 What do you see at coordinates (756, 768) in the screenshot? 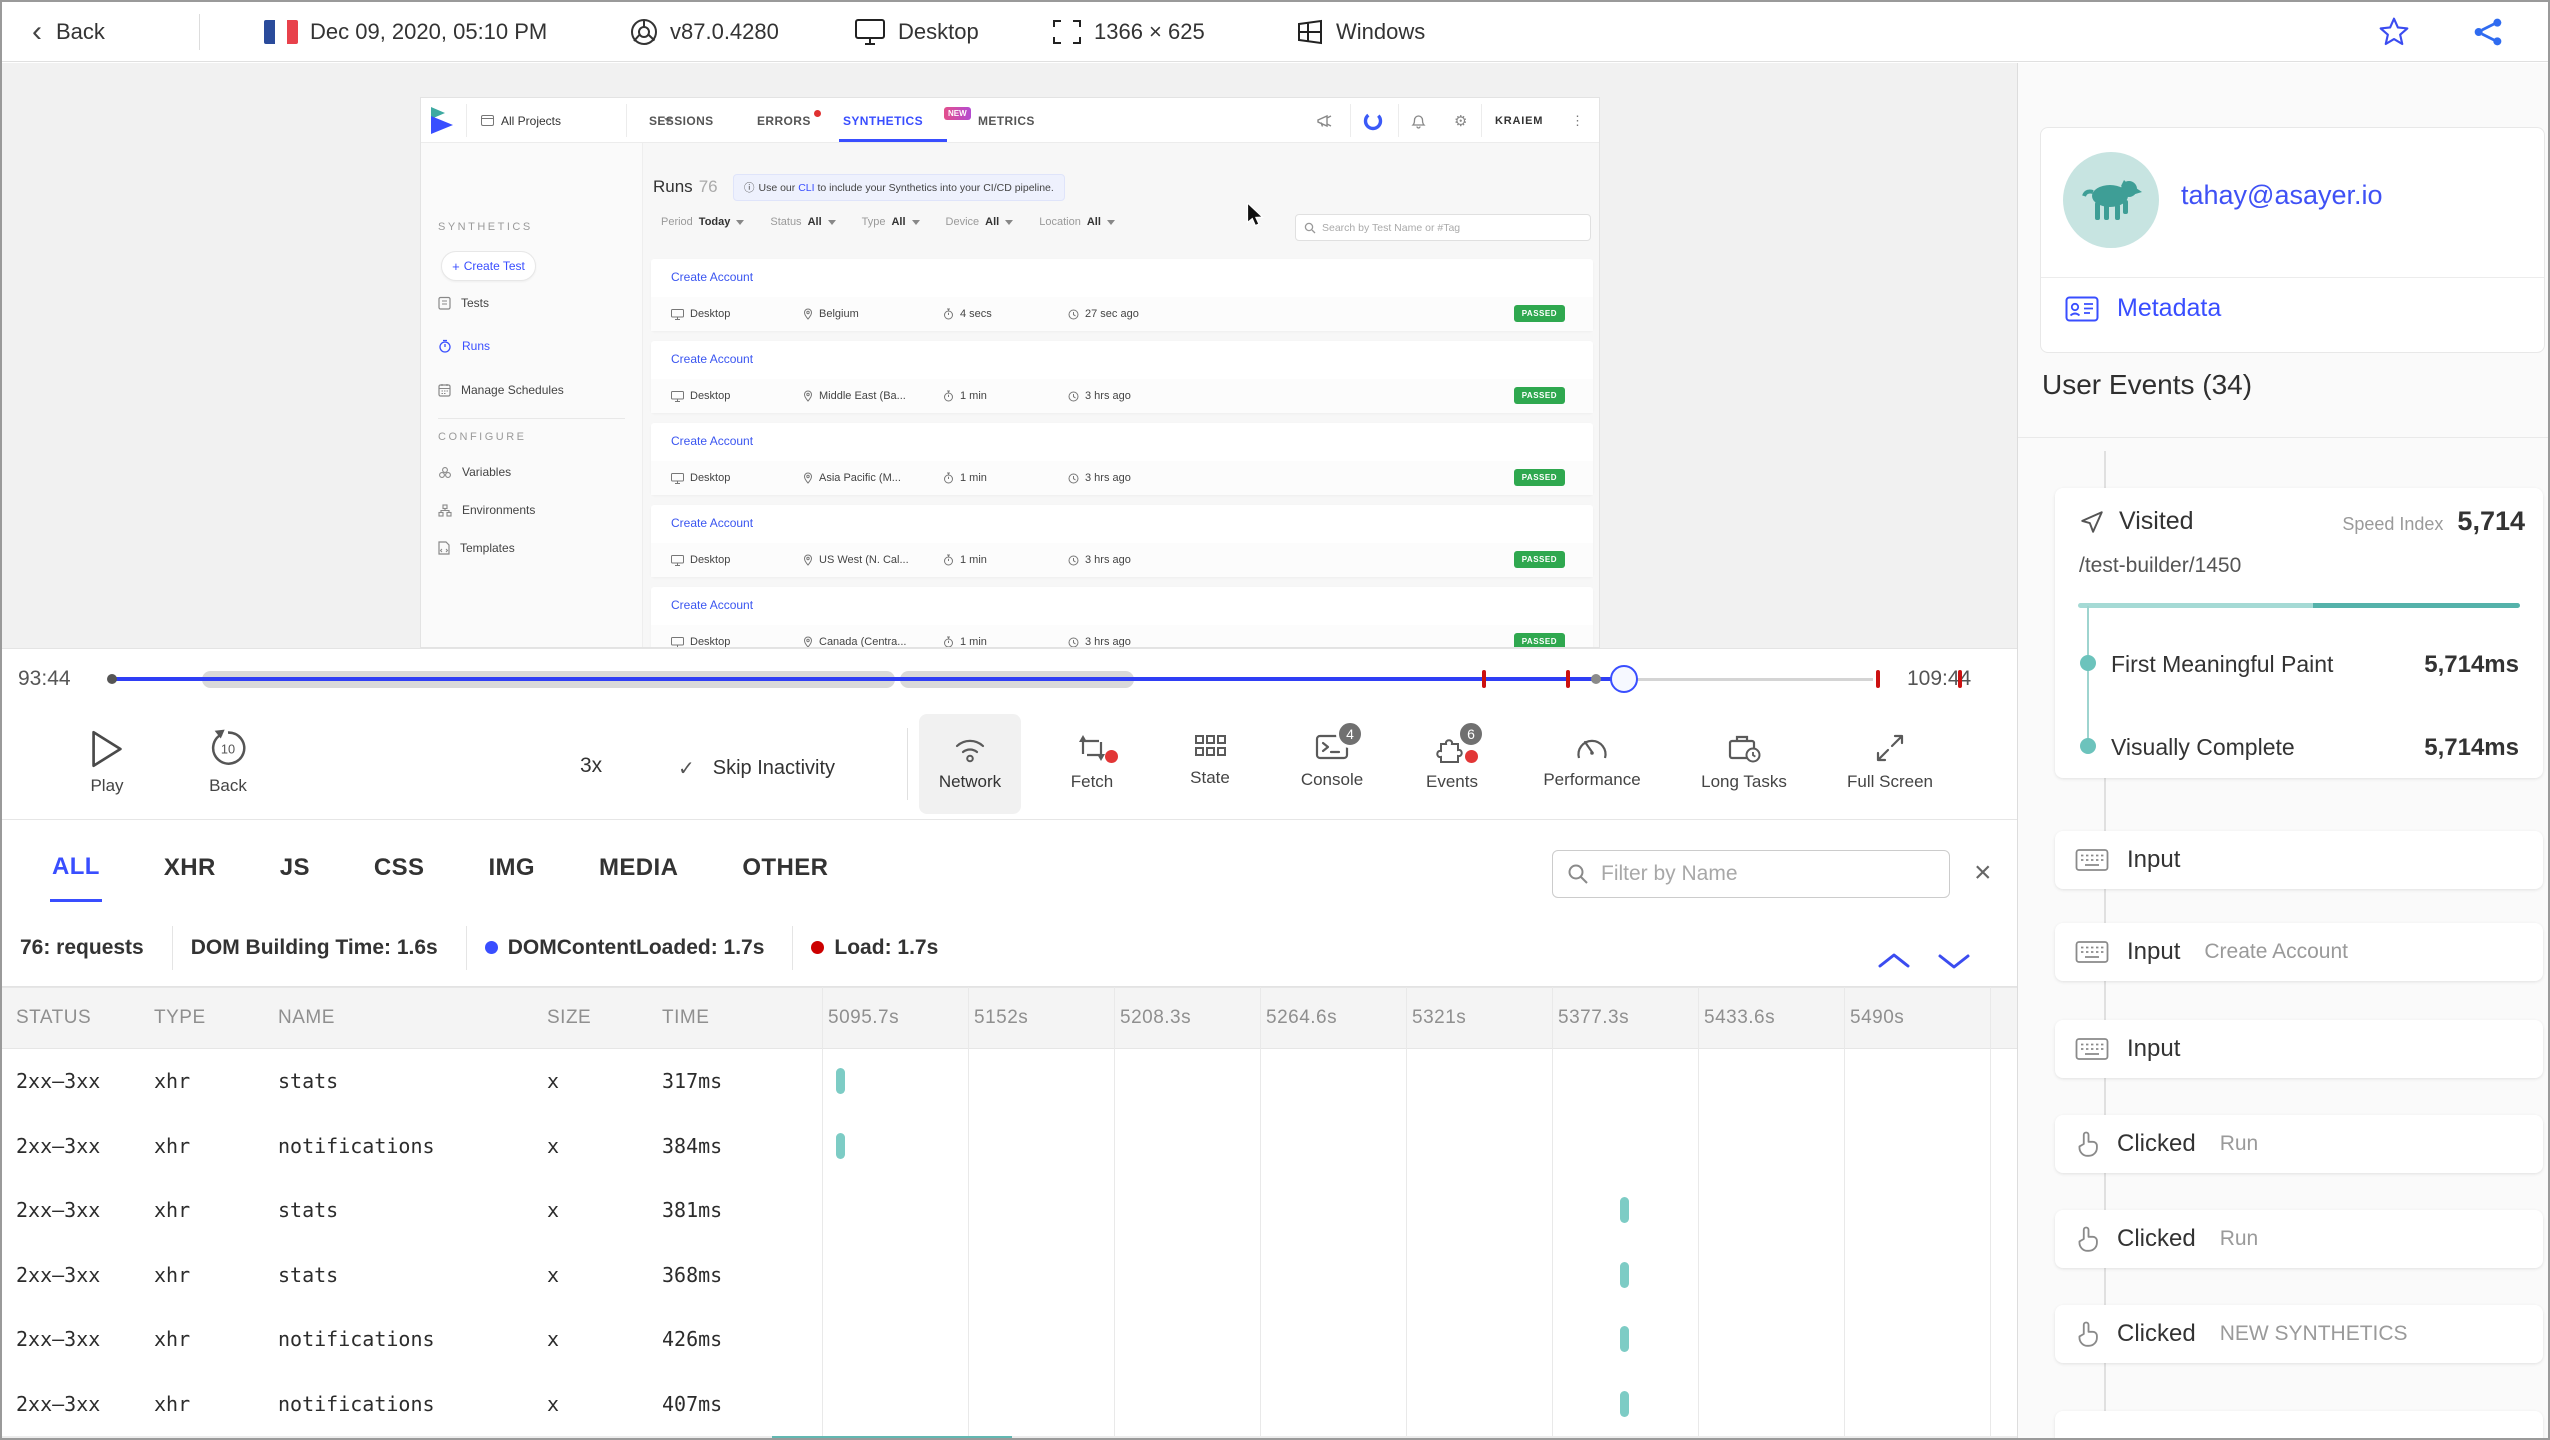
I see `skip-inactivity-toggle: ✓ Skip Inactivity` at bounding box center [756, 768].